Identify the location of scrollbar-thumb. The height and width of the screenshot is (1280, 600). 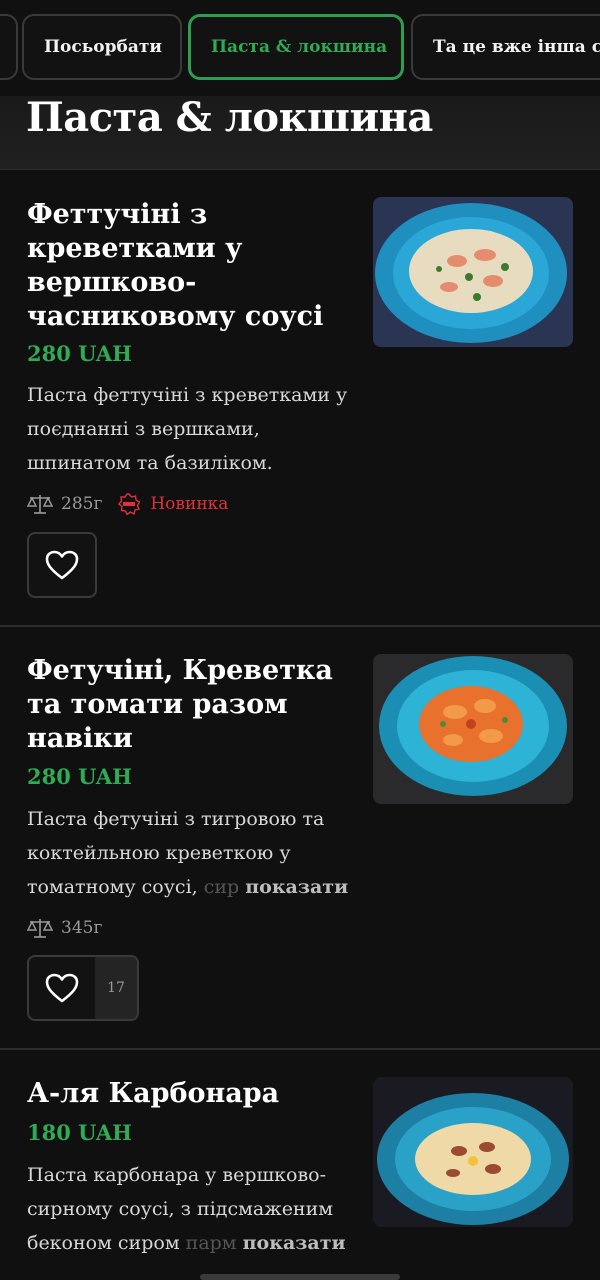
(300, 1277).